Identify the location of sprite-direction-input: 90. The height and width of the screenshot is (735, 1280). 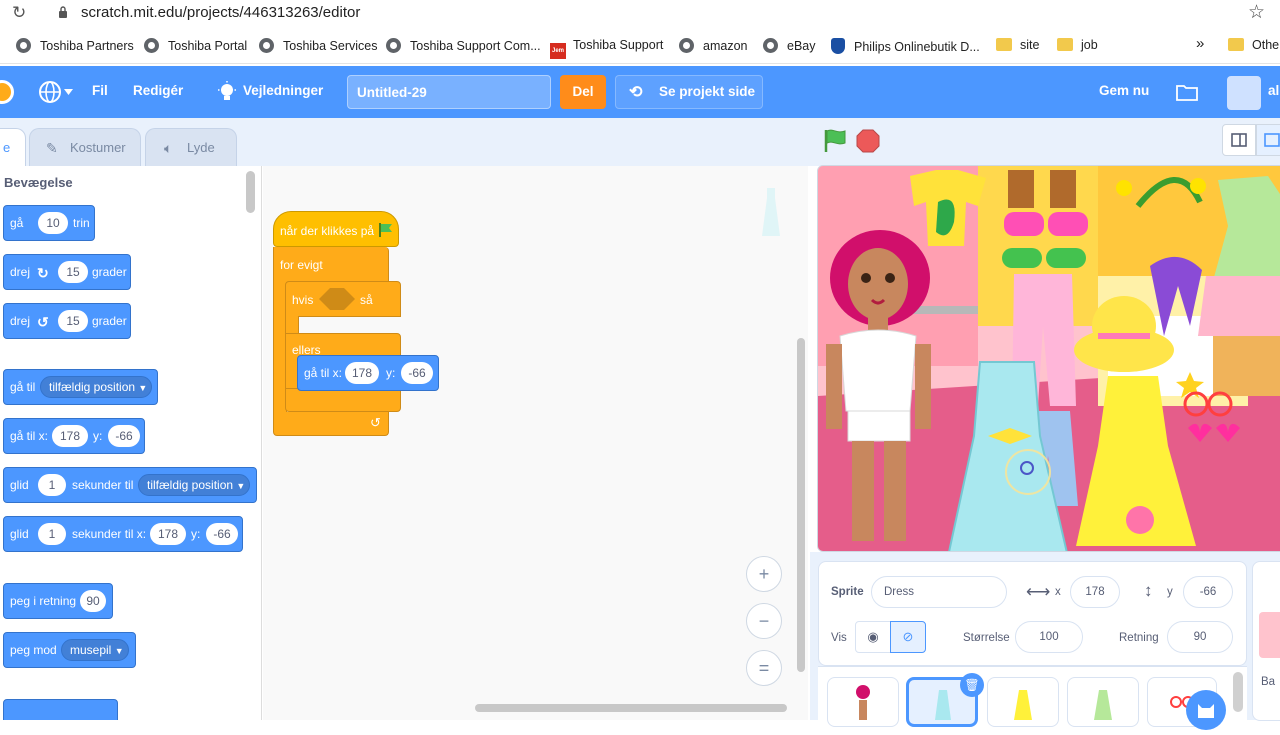
(1200, 637).